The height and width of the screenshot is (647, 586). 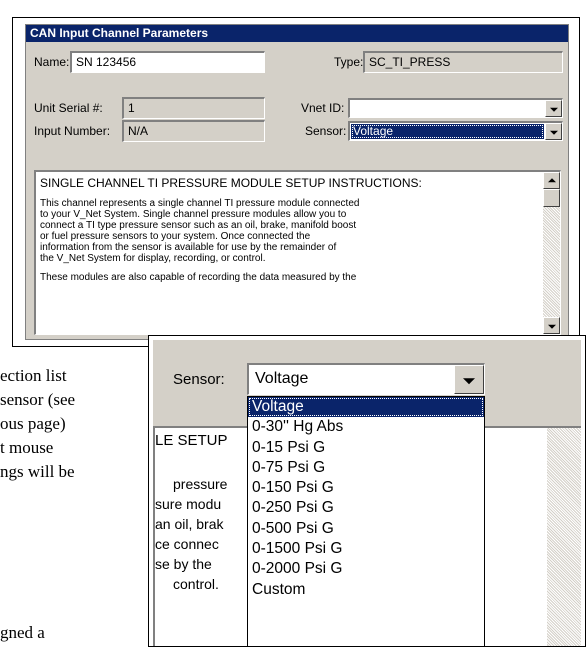 I want to click on sensor-option-voltage: Voltage, so click(x=366, y=407).